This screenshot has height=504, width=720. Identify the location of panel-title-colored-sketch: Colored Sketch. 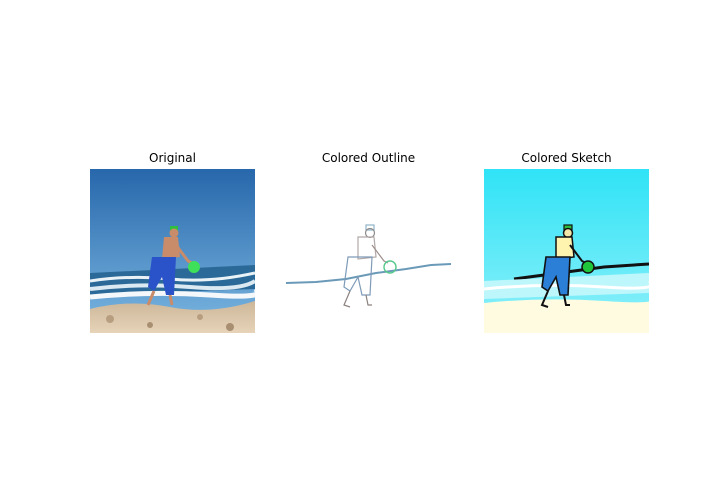
(566, 158).